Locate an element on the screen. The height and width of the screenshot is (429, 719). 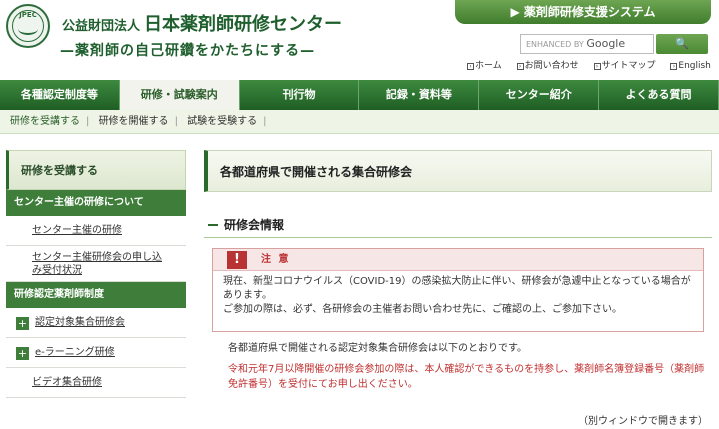
sidebar-item-video-training: ビデオ集合研修 is located at coordinates (96, 383).